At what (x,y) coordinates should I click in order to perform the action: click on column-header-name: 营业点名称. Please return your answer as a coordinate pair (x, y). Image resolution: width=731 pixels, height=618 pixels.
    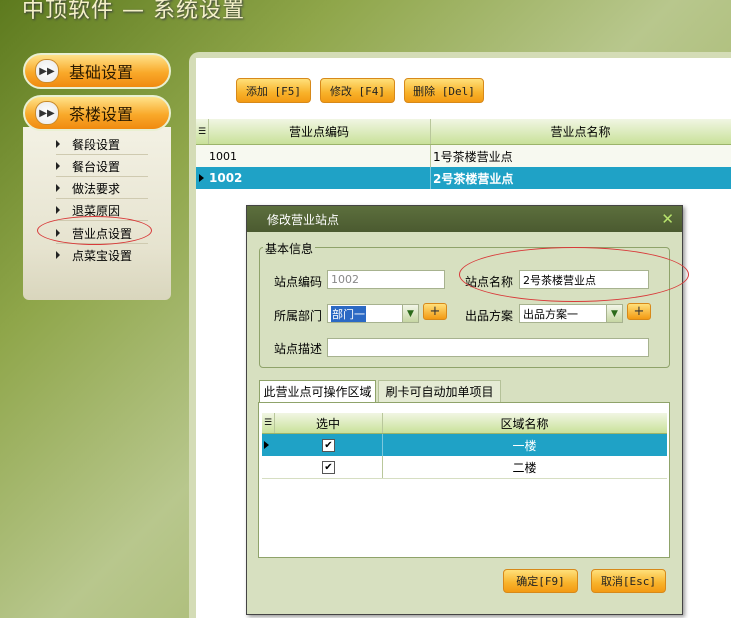
    Looking at the image, I should click on (580, 131).